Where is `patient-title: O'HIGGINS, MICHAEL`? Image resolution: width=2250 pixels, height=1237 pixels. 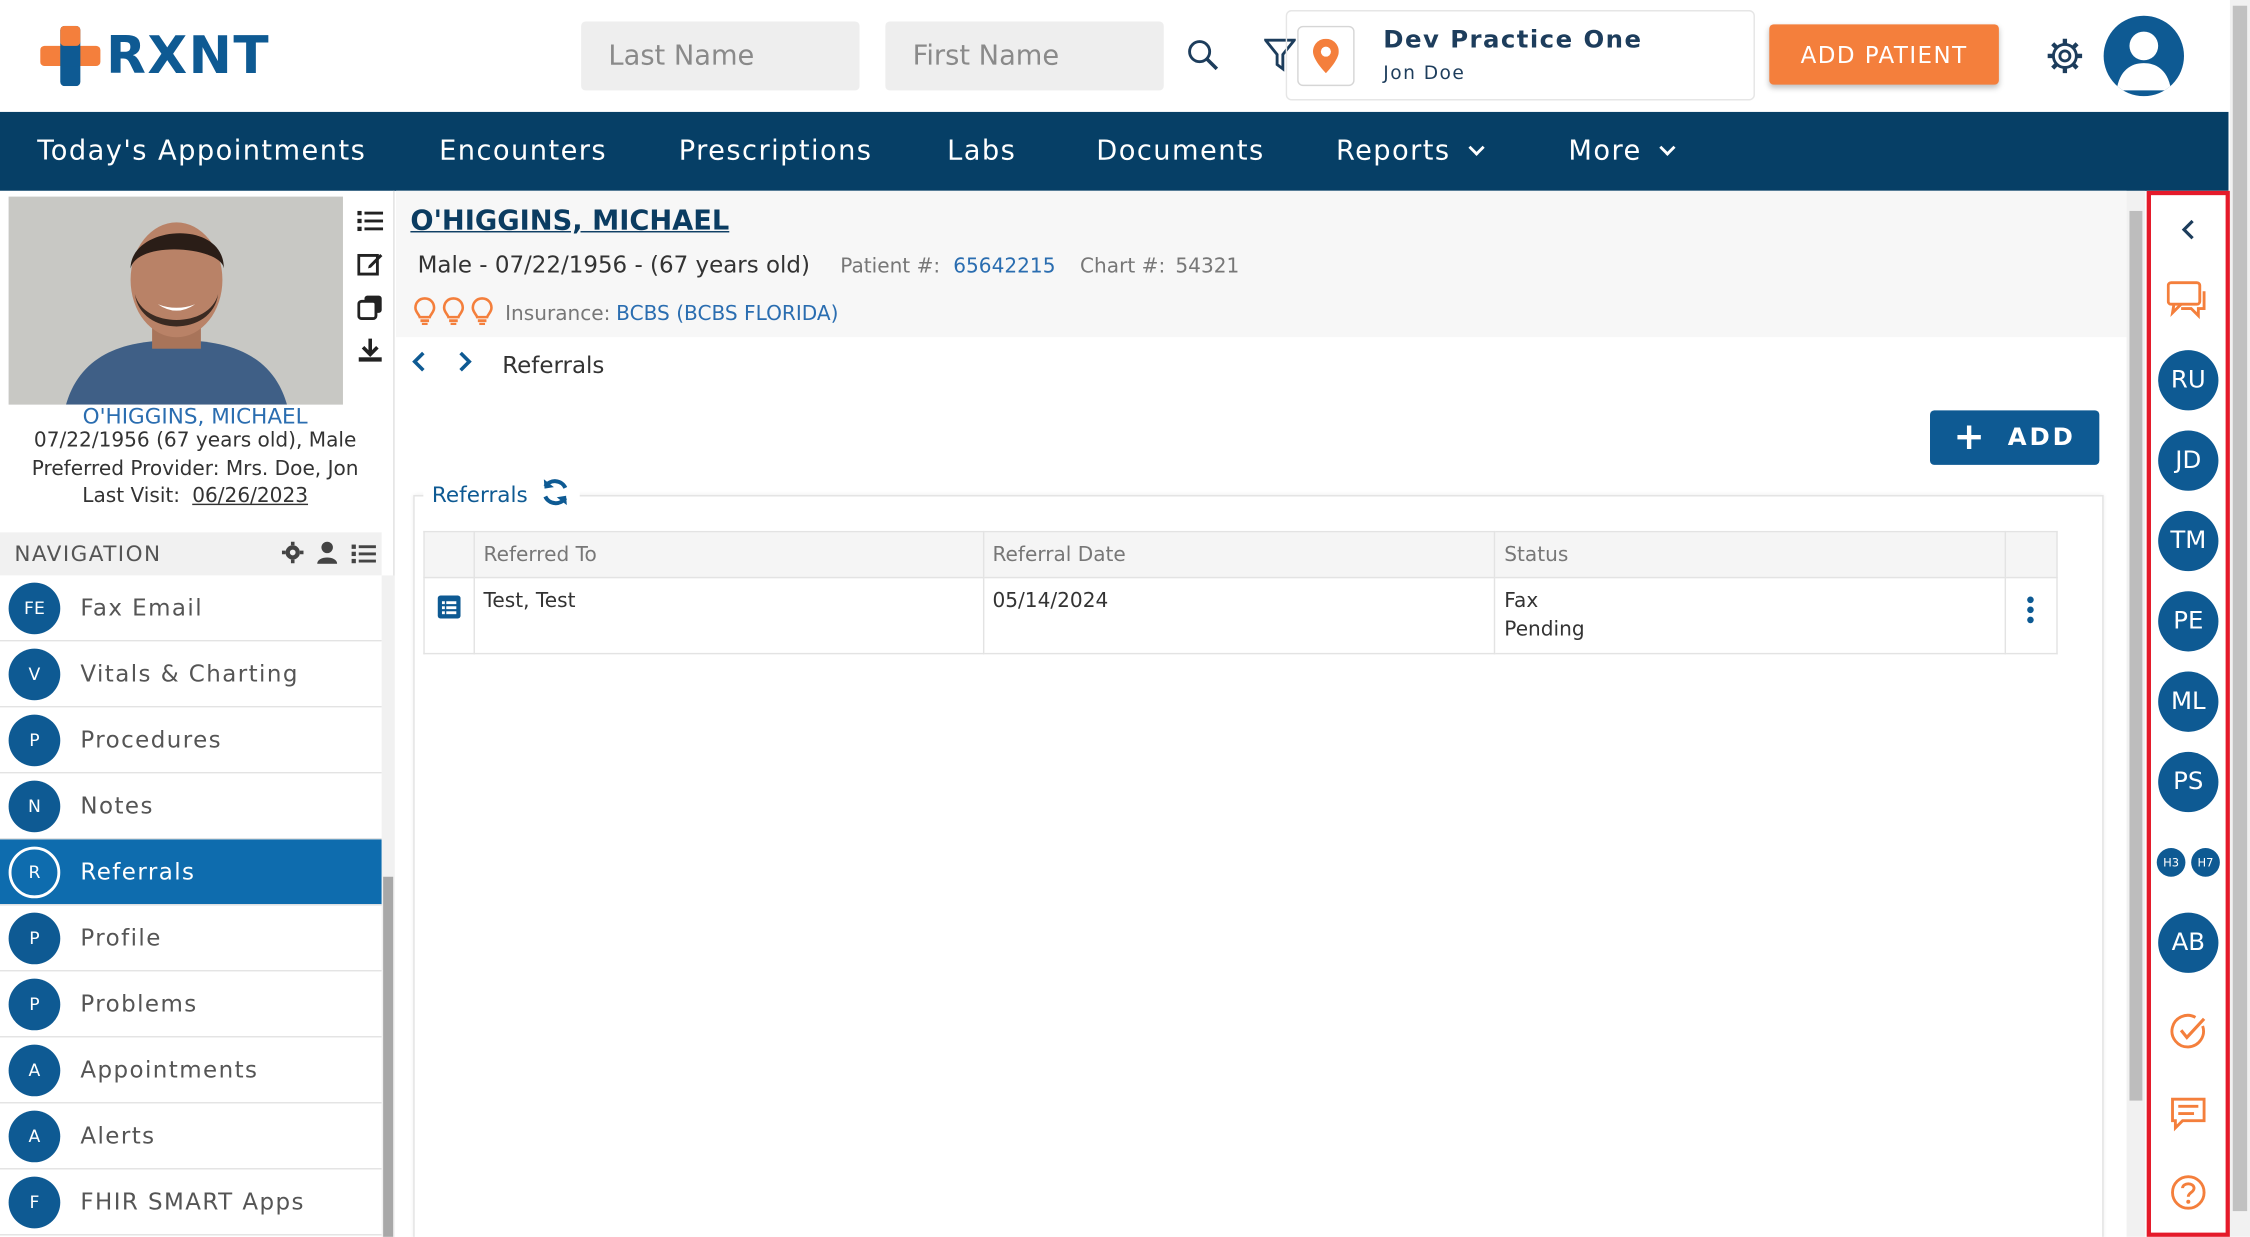
patient-title: O'HIGGINS, MICHAEL is located at coordinates (569, 221).